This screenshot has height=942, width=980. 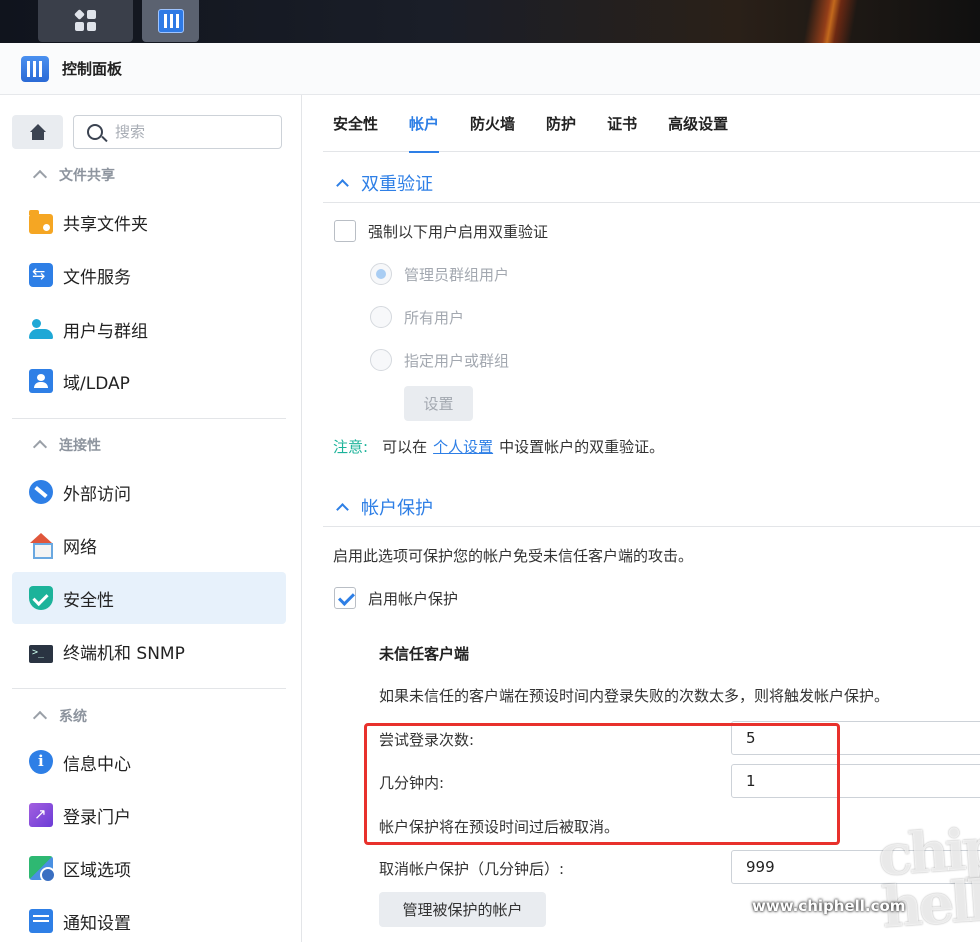 I want to click on radio-specific-users: 指定用户或群组, so click(x=439, y=360).